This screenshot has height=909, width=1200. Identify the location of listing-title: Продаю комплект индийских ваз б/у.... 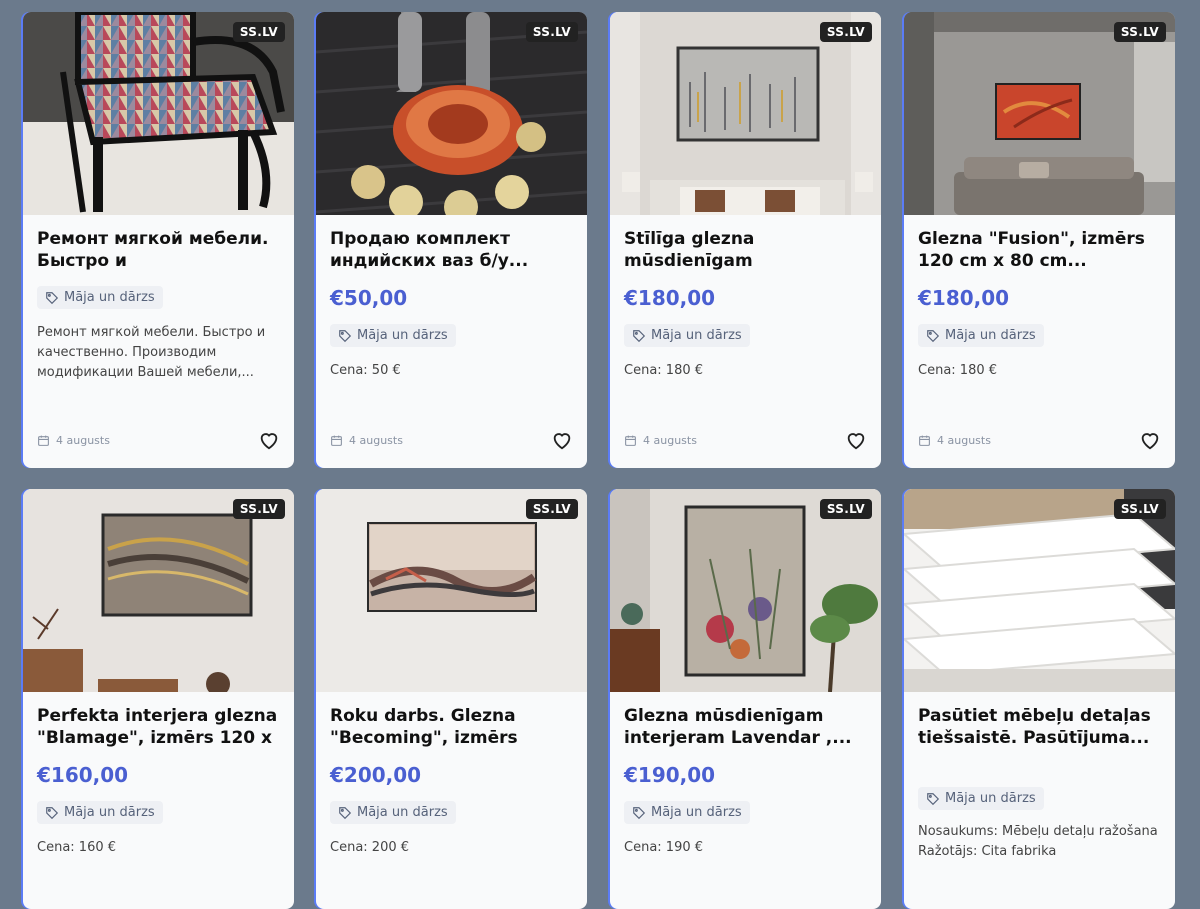
(451, 250).